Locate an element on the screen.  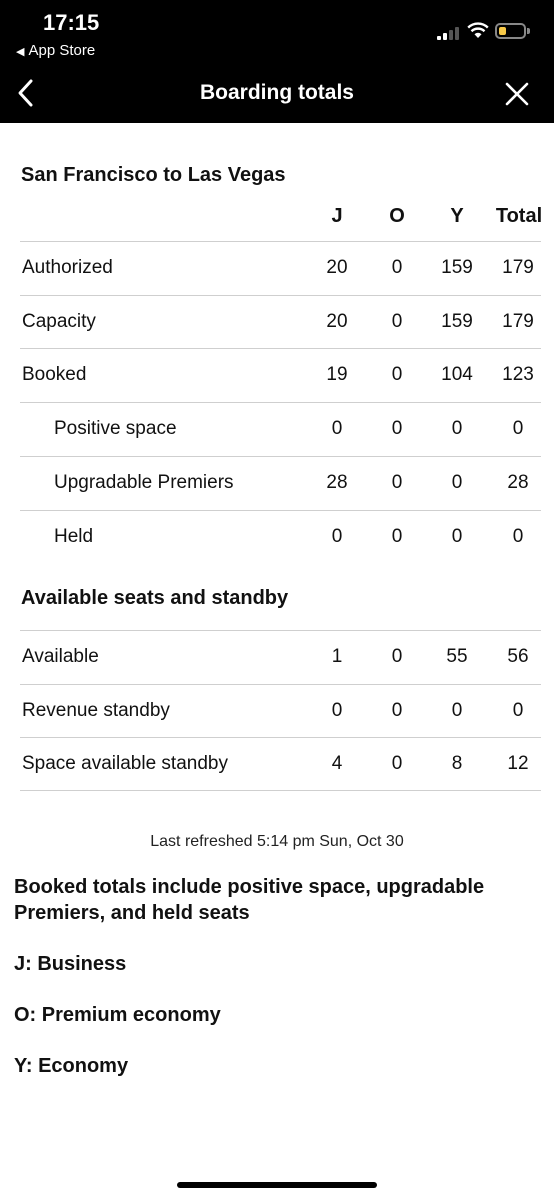
table-row-space-available-standby: Space available standby 4 0 8 12 is located at coordinates (280, 764).